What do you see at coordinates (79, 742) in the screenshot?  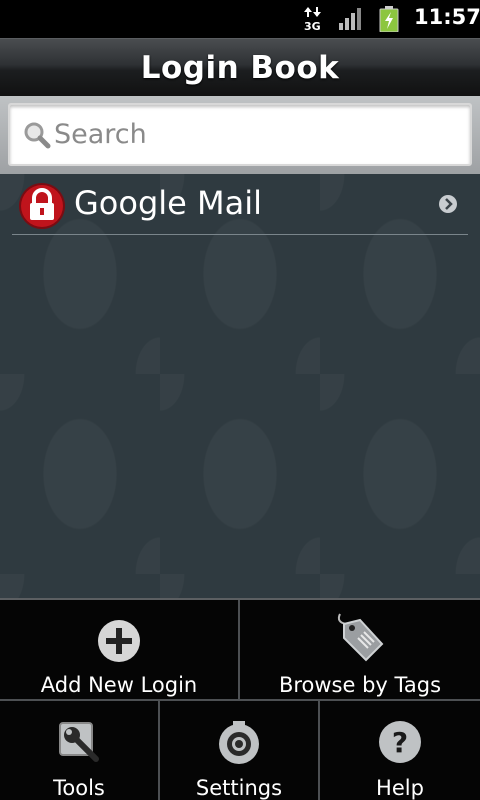 I see `wrench-icon` at bounding box center [79, 742].